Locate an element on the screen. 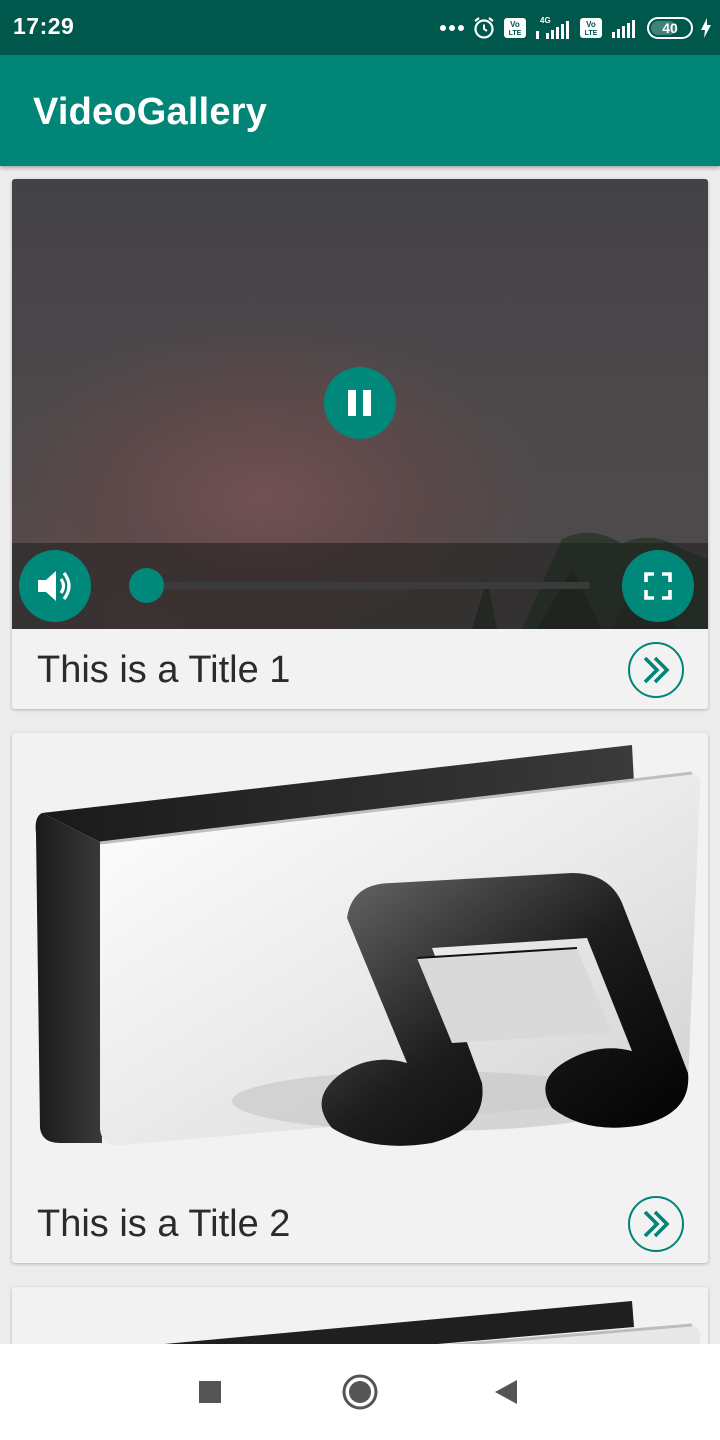  pause-icon is located at coordinates (359, 403).